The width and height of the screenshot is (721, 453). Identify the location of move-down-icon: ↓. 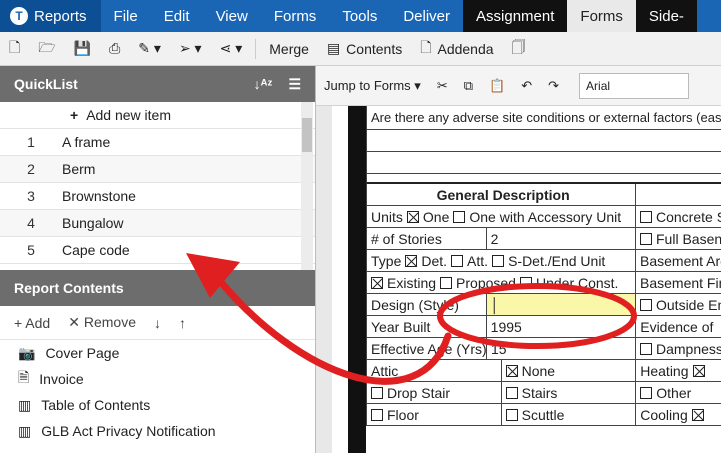
(157, 323).